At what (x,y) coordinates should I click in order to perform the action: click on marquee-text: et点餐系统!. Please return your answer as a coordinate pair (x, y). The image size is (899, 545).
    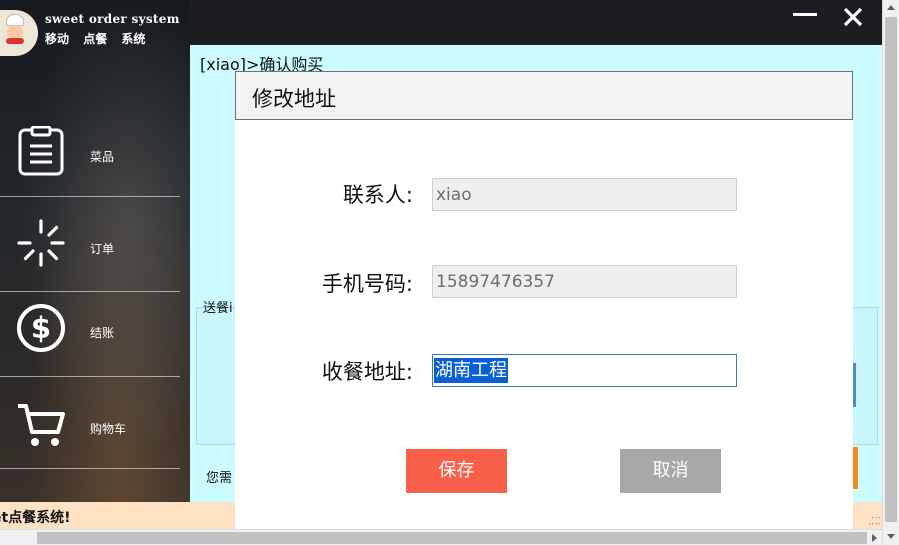
    Looking at the image, I should click on (35, 518).